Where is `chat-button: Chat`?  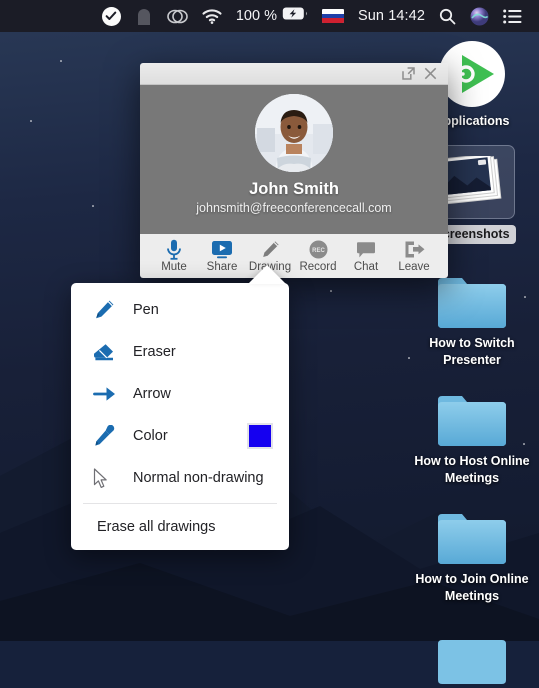 chat-button: Chat is located at coordinates (366, 256).